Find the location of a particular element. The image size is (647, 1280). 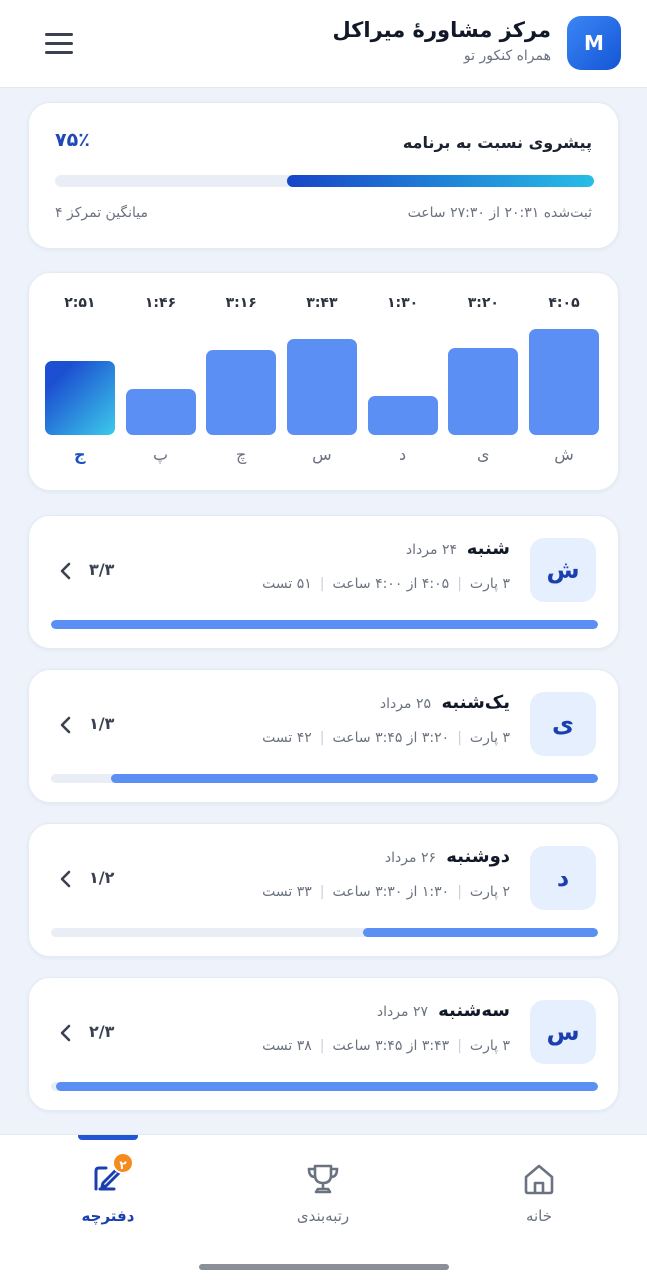

day-date: ۲۵ مرداد is located at coordinates (405, 704).